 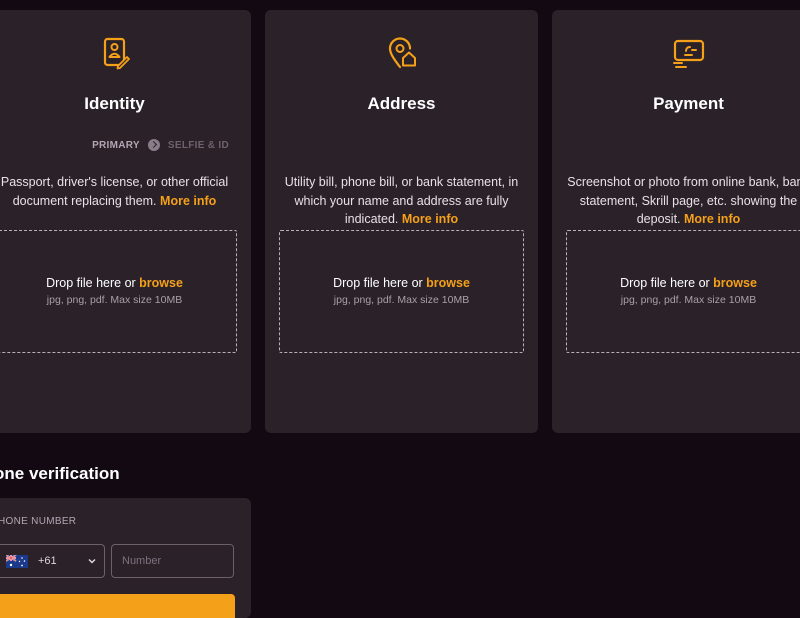 What do you see at coordinates (116, 53) in the screenshot?
I see `id-document-icon` at bounding box center [116, 53].